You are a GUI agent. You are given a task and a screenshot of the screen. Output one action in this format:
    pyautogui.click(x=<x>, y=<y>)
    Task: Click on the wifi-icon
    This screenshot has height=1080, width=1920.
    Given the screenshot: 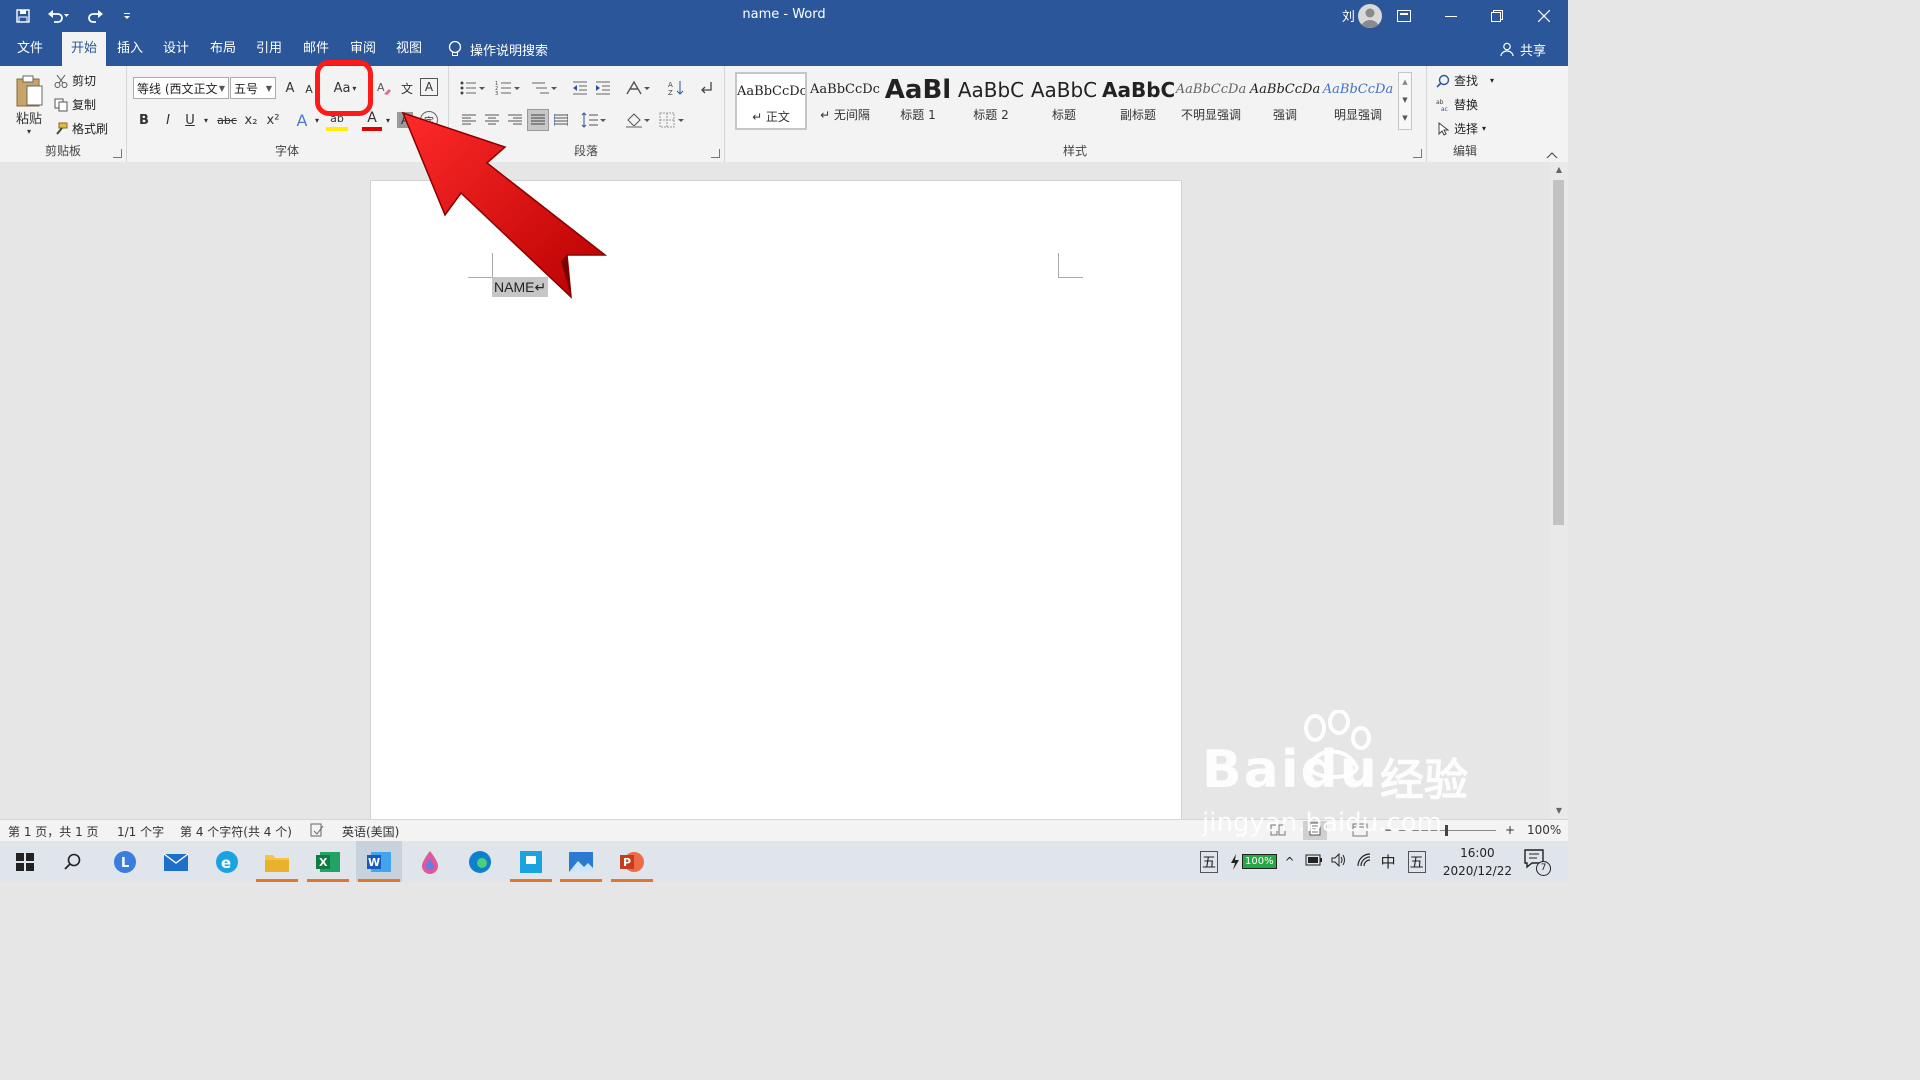 What is the action you would take?
    pyautogui.click(x=1365, y=861)
    